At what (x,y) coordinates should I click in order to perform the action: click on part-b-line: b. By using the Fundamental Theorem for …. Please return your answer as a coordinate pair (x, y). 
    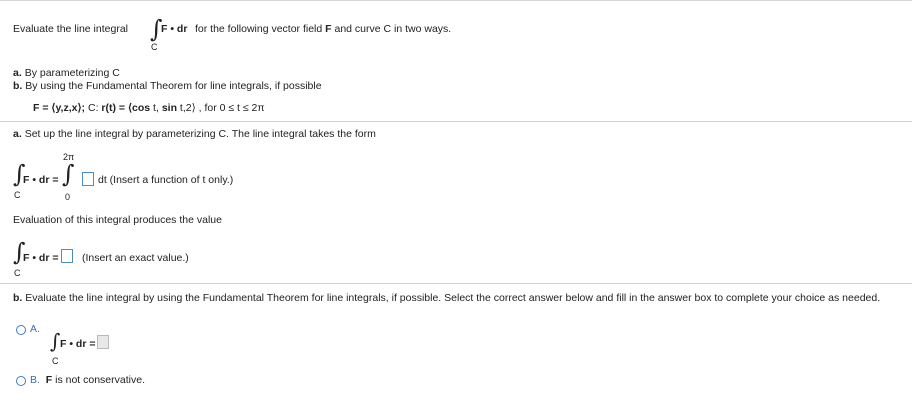
    Looking at the image, I should click on (167, 86).